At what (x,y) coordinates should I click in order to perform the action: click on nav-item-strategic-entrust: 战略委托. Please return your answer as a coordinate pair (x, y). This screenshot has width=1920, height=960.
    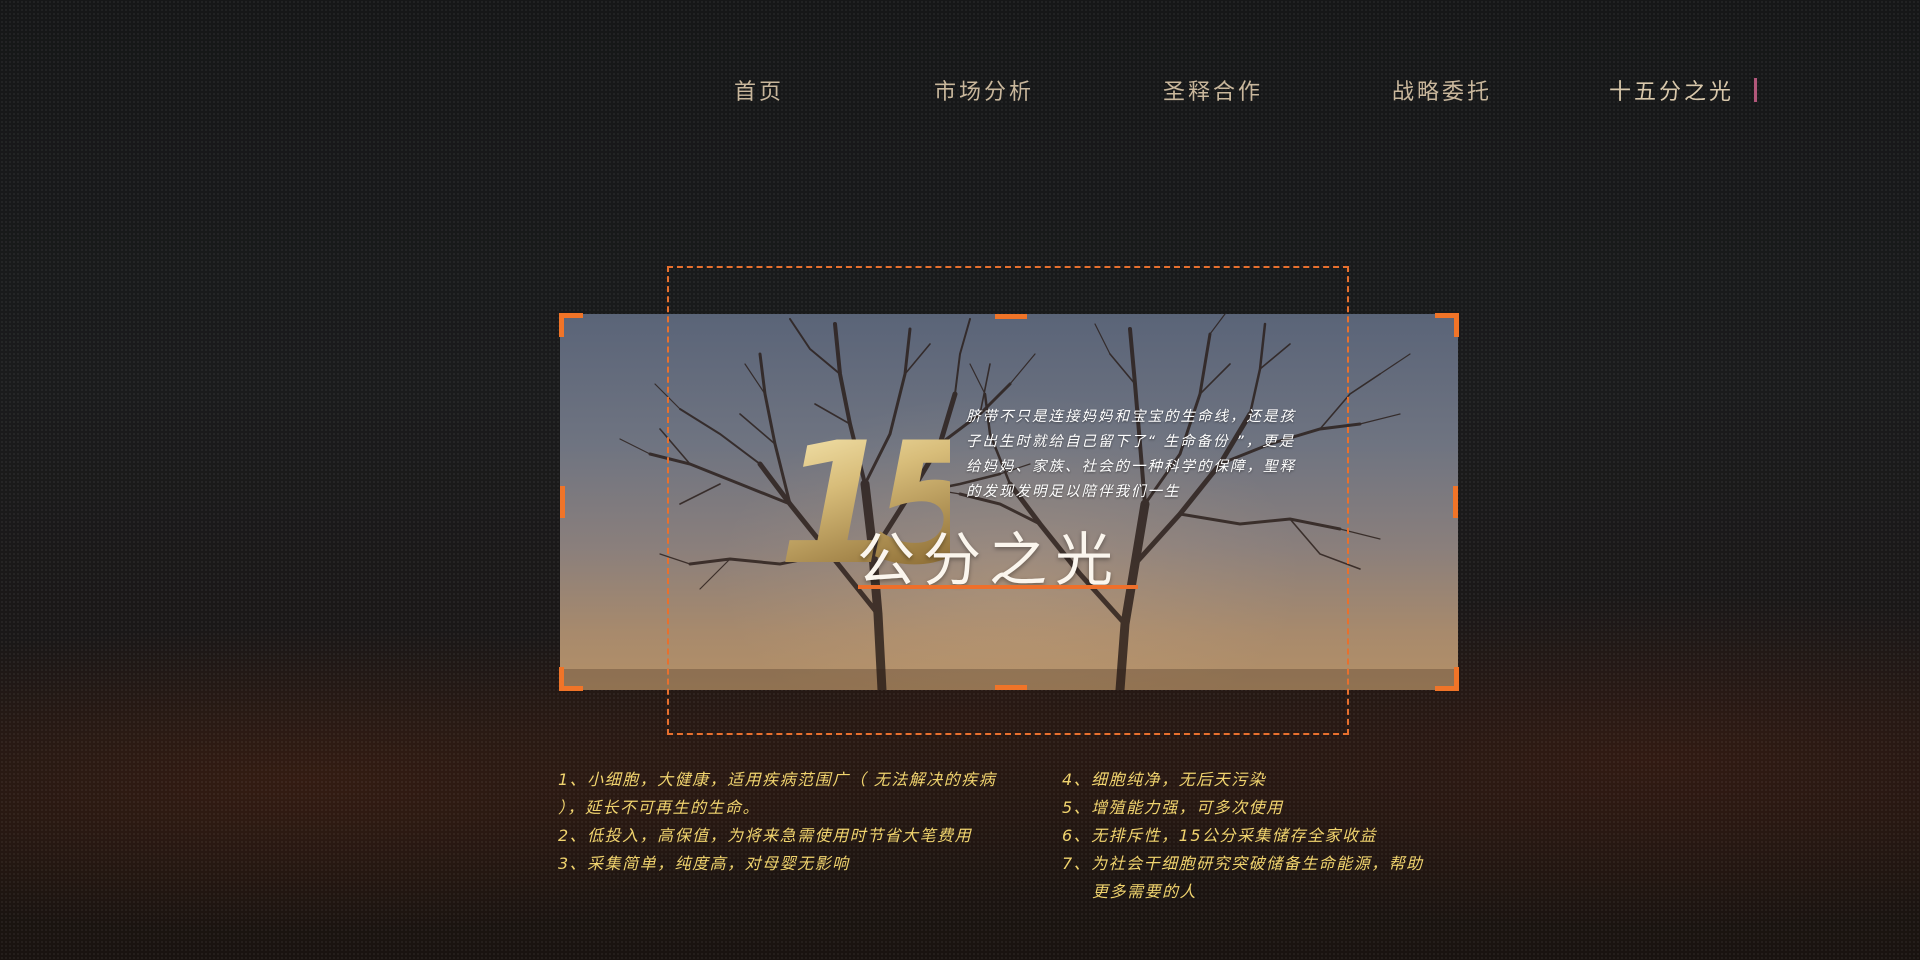
    Looking at the image, I should click on (1442, 90).